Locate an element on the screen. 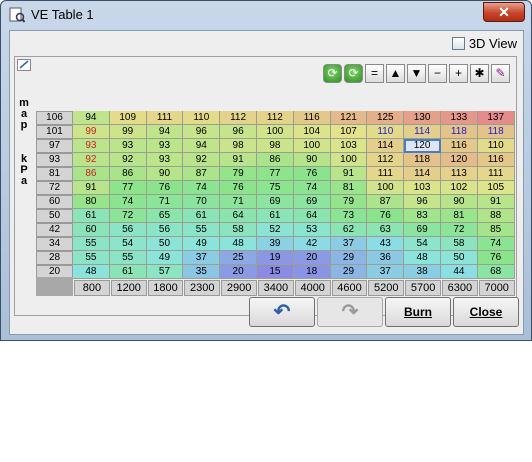 Image resolution: width=532 pixels, height=462 pixels. ve-cell: 99 is located at coordinates (91, 132).